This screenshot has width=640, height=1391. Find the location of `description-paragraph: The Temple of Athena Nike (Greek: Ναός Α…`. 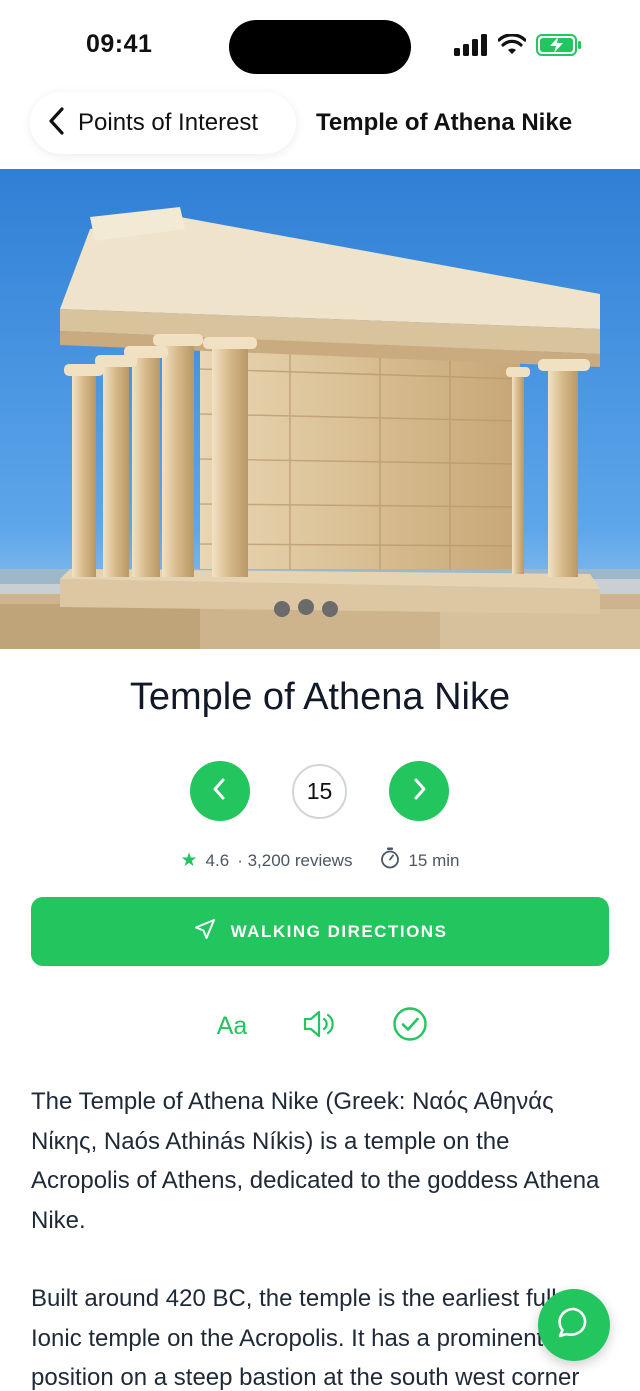

description-paragraph: The Temple of Athena Nike (Greek: Ναός Α… is located at coordinates (315, 1161).